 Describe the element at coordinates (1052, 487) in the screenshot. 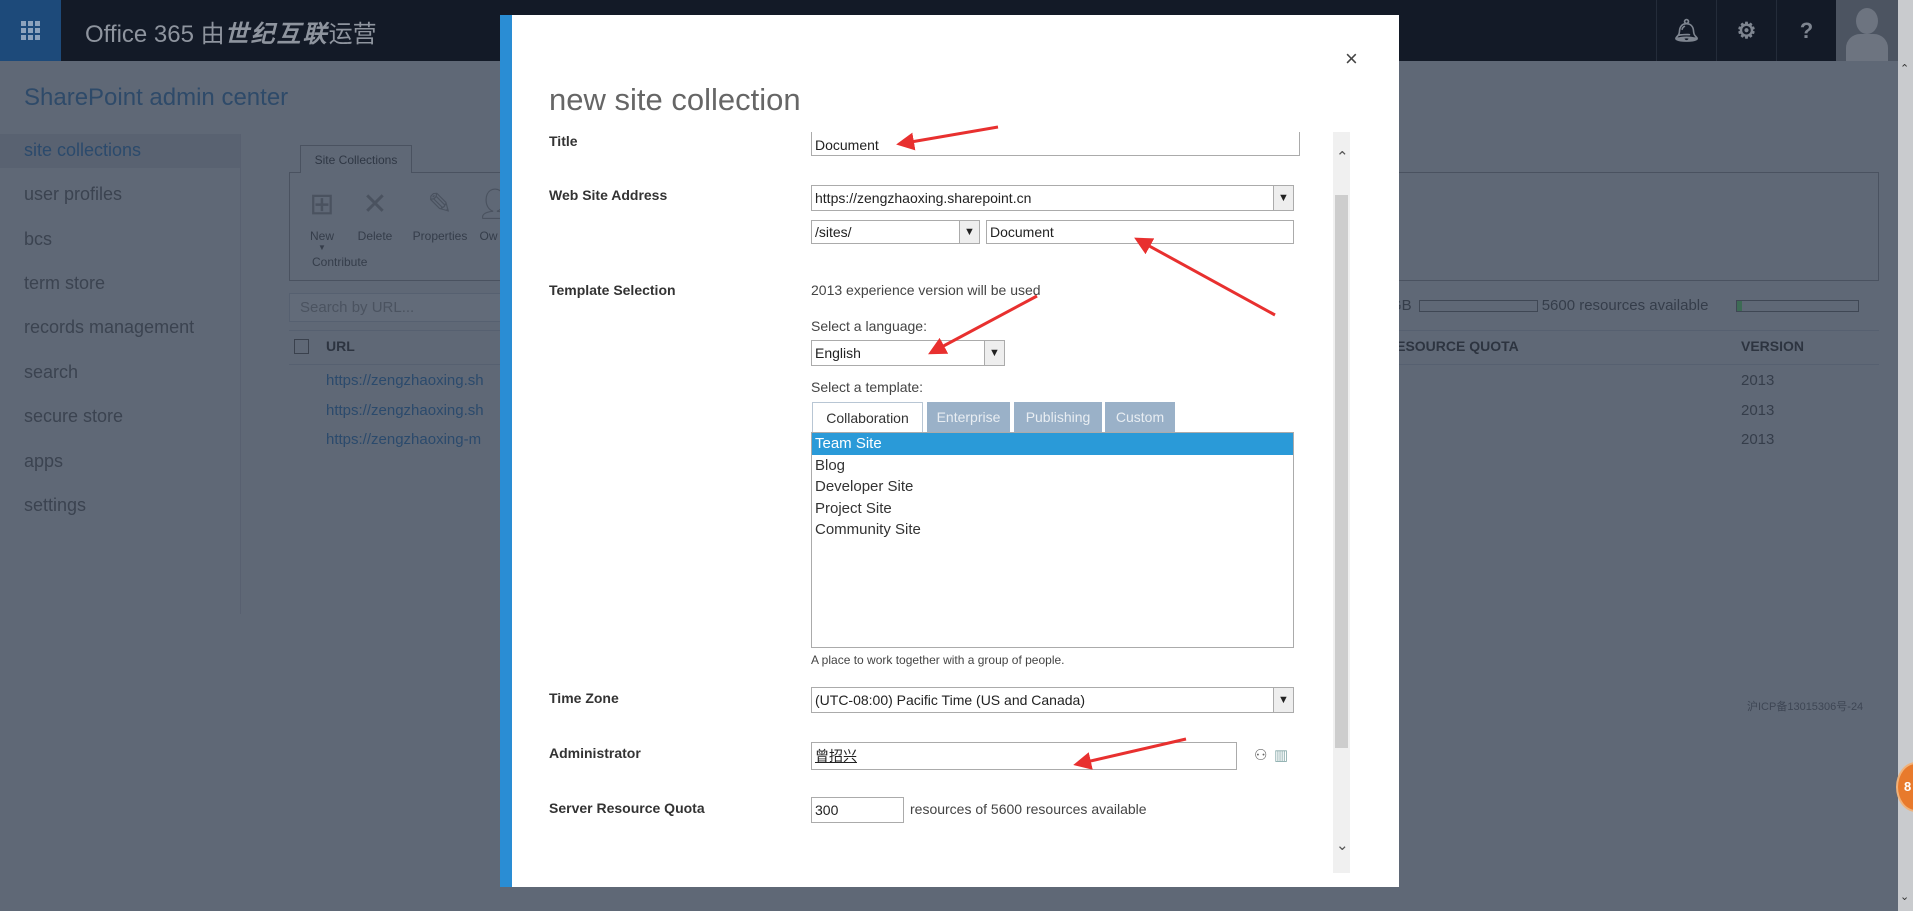

I see `list-item: Developer Site` at that location.